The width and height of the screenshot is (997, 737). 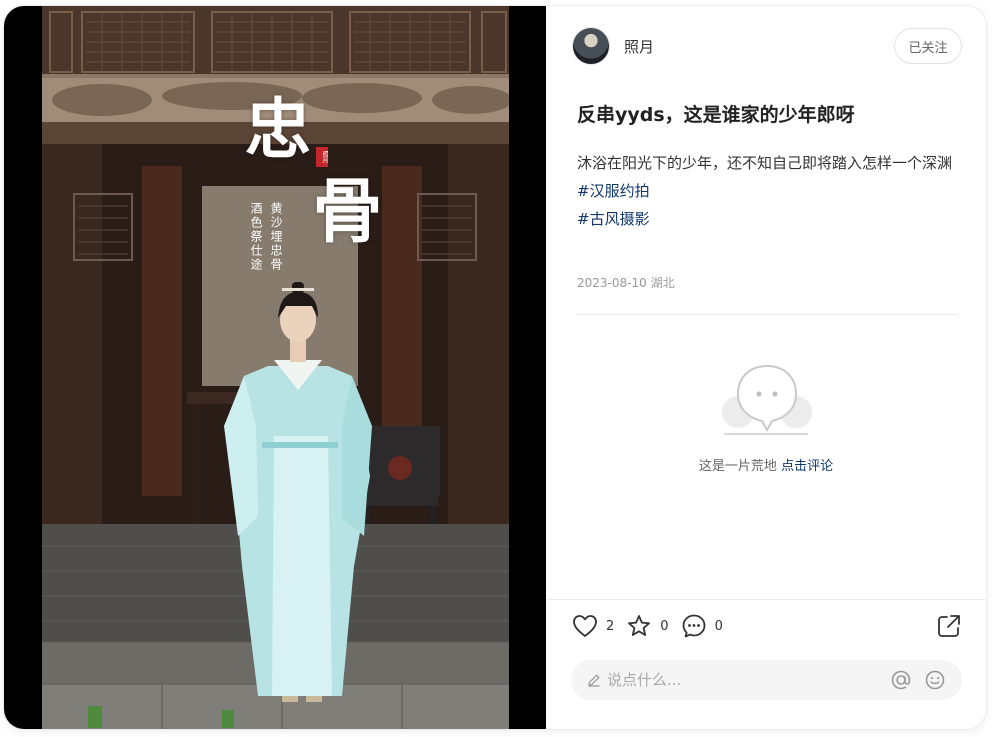 I want to click on empty-comments-message: 这是一片荒地, so click(x=737, y=466).